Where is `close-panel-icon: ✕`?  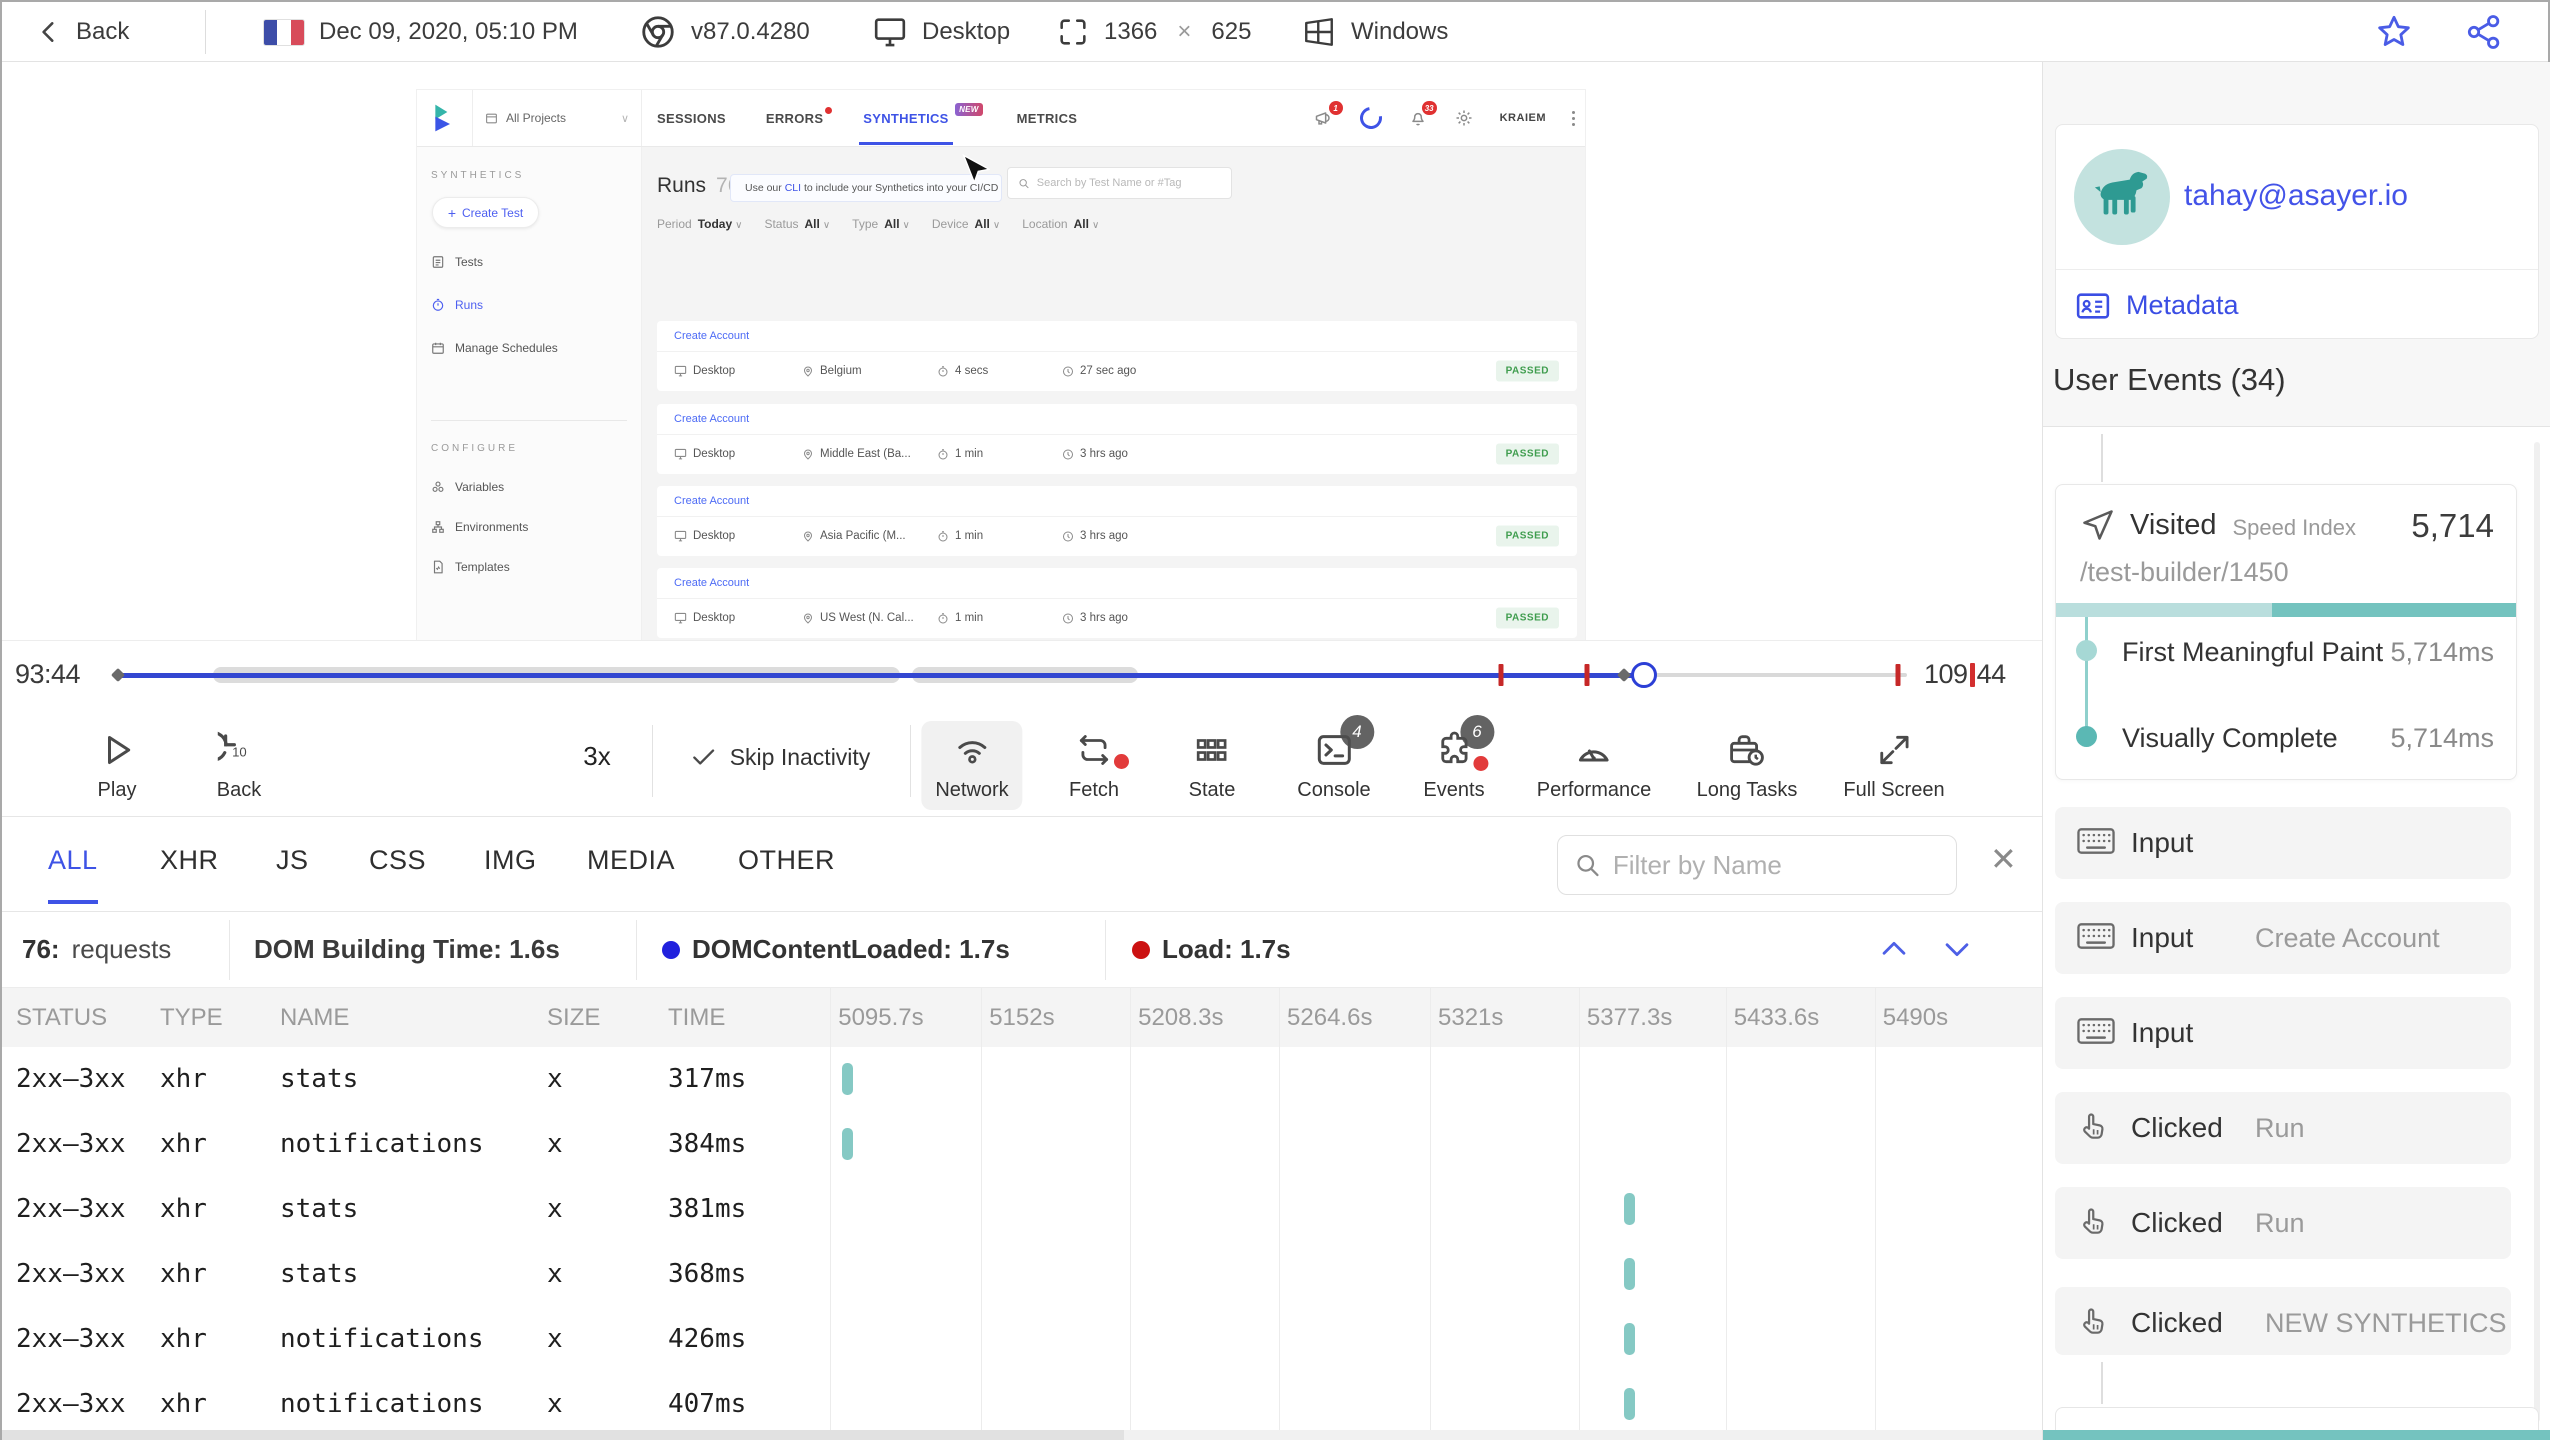 close-panel-icon: ✕ is located at coordinates (2003, 859).